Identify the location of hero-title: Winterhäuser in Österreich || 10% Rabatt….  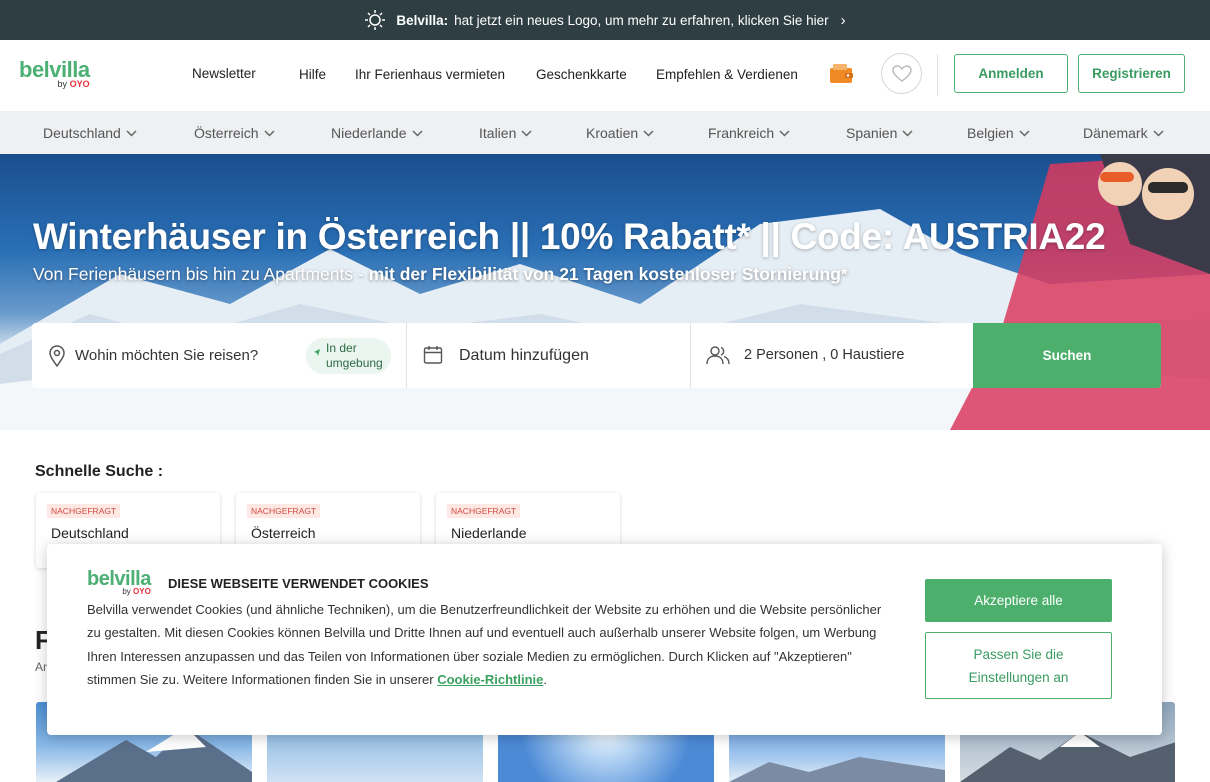
(569, 236).